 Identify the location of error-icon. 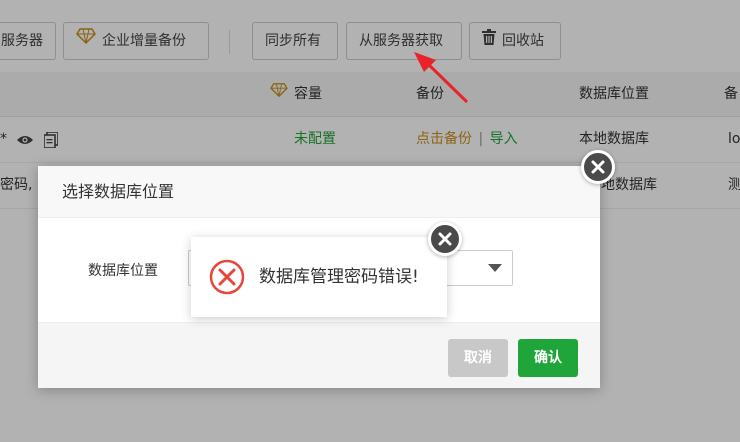
(227, 277).